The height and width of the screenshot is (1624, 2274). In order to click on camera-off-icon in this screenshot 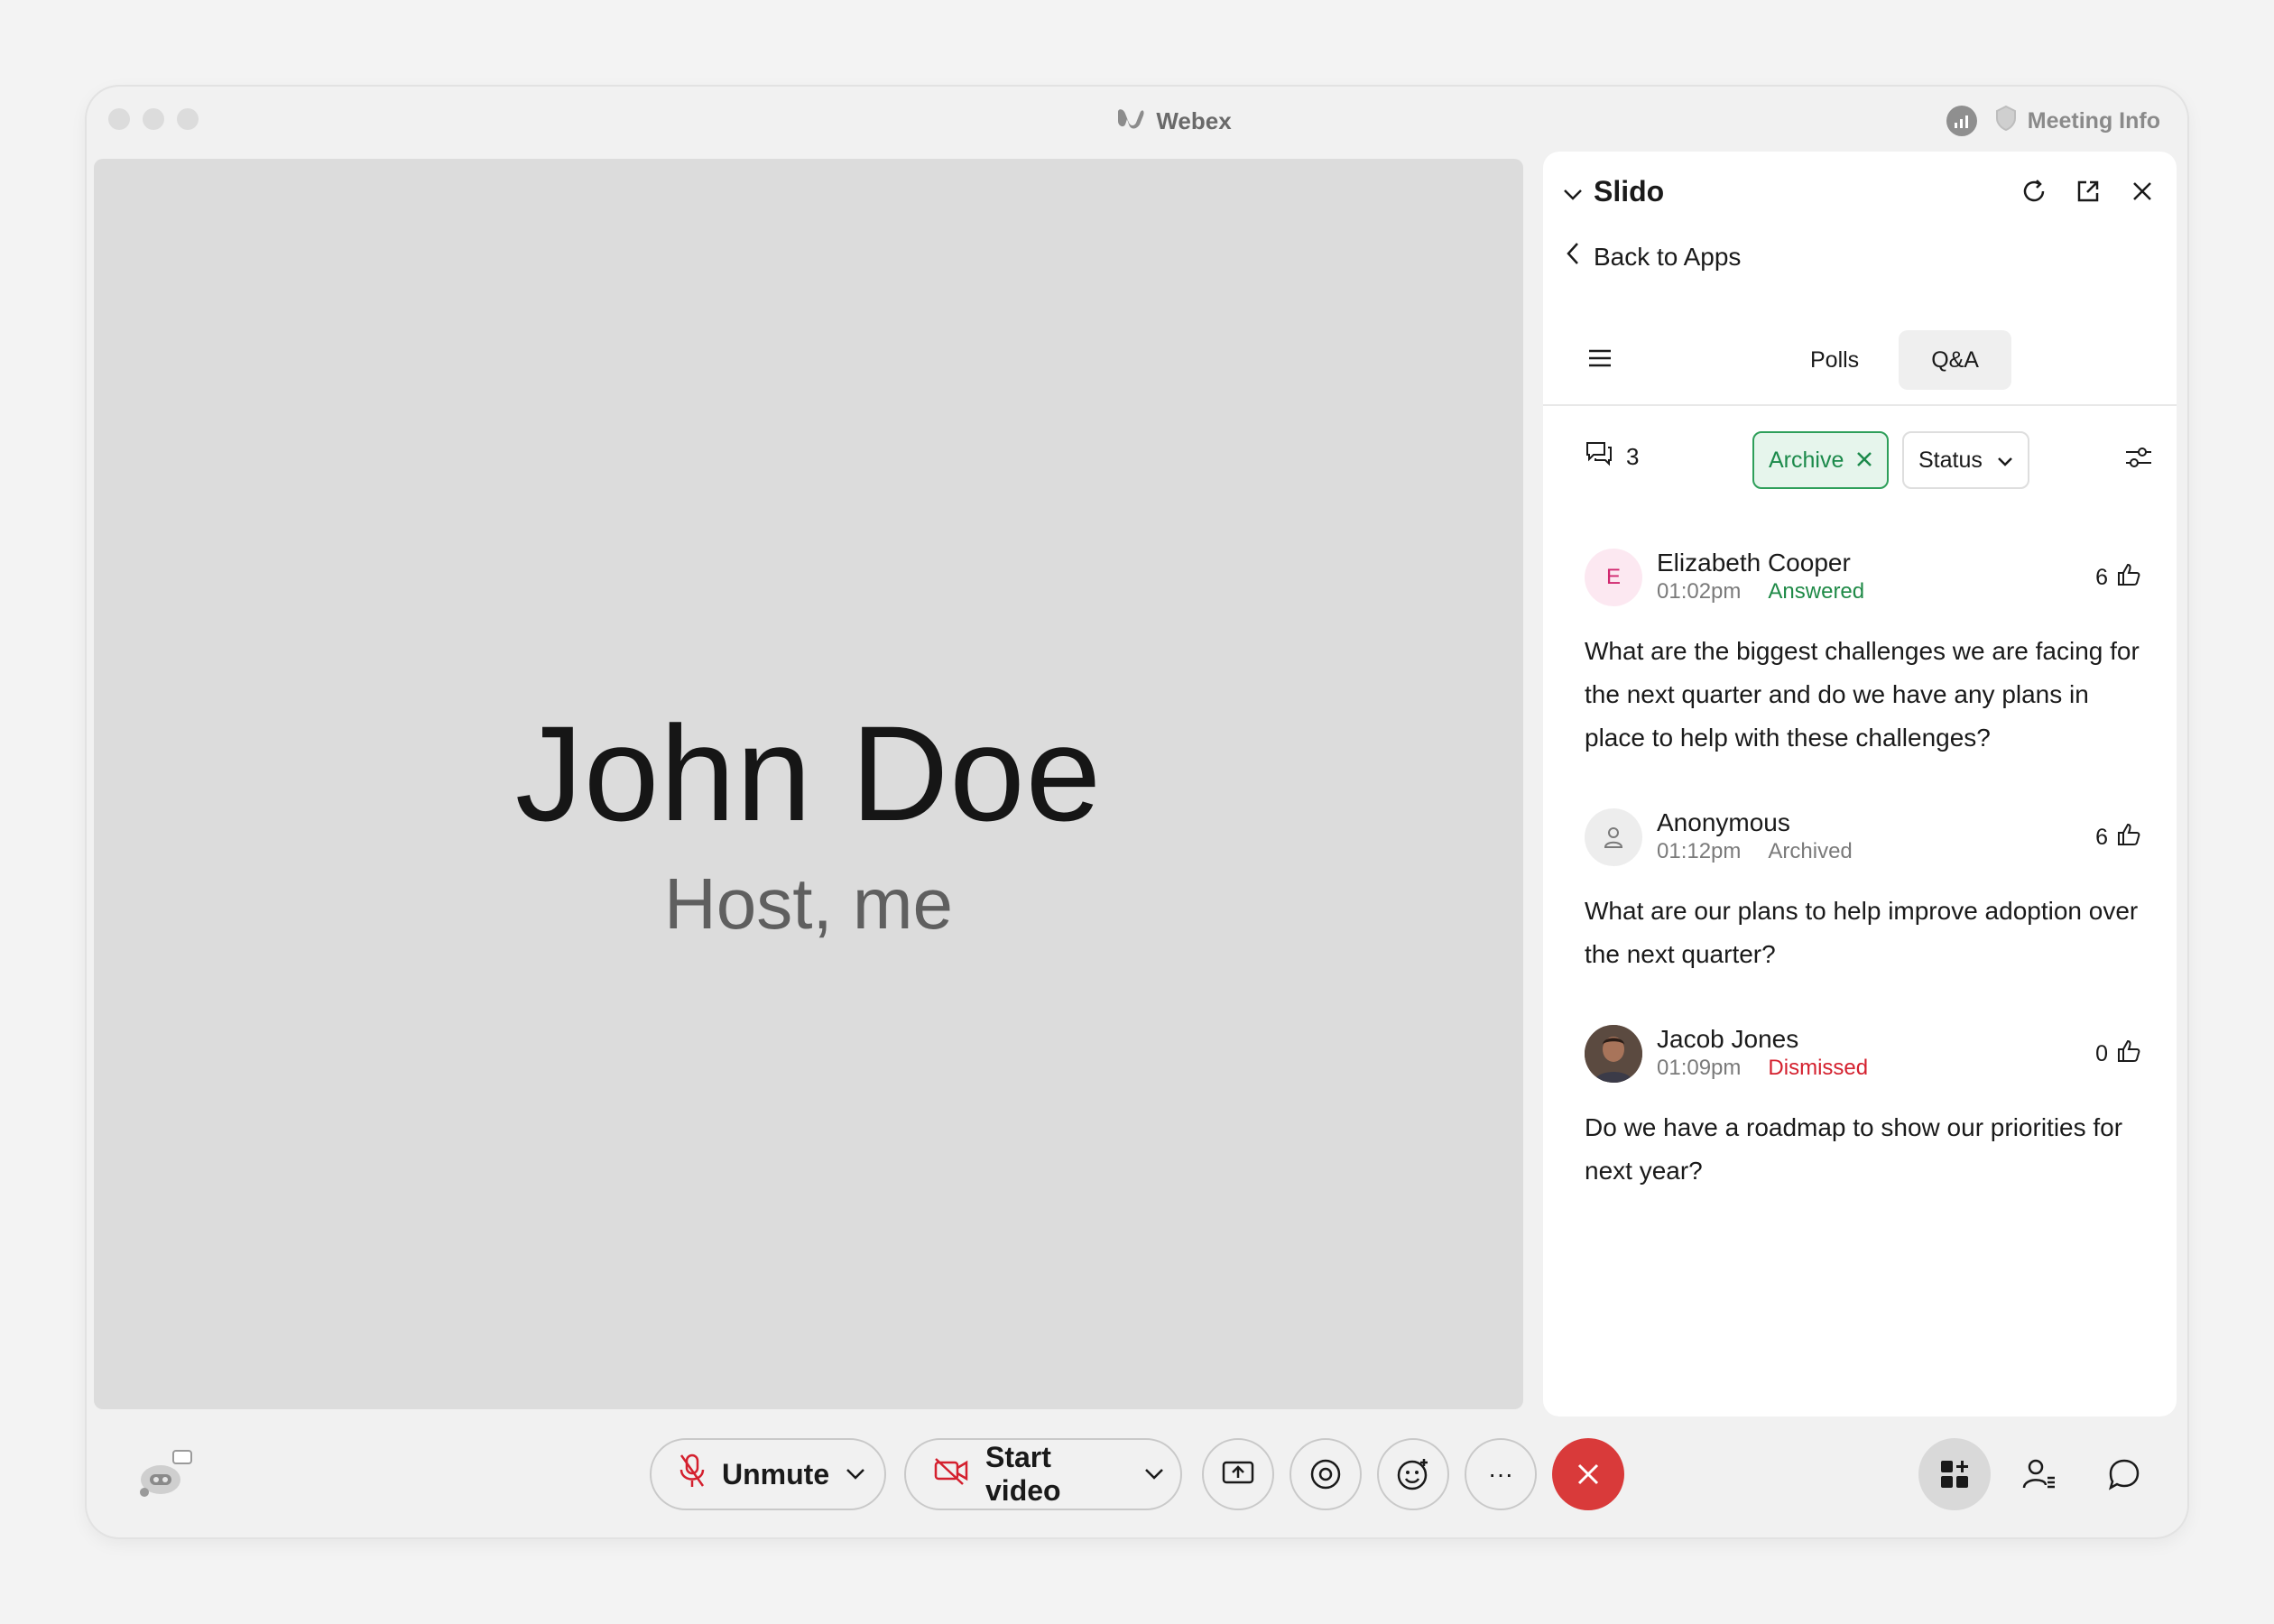, I will do `click(951, 1474)`.